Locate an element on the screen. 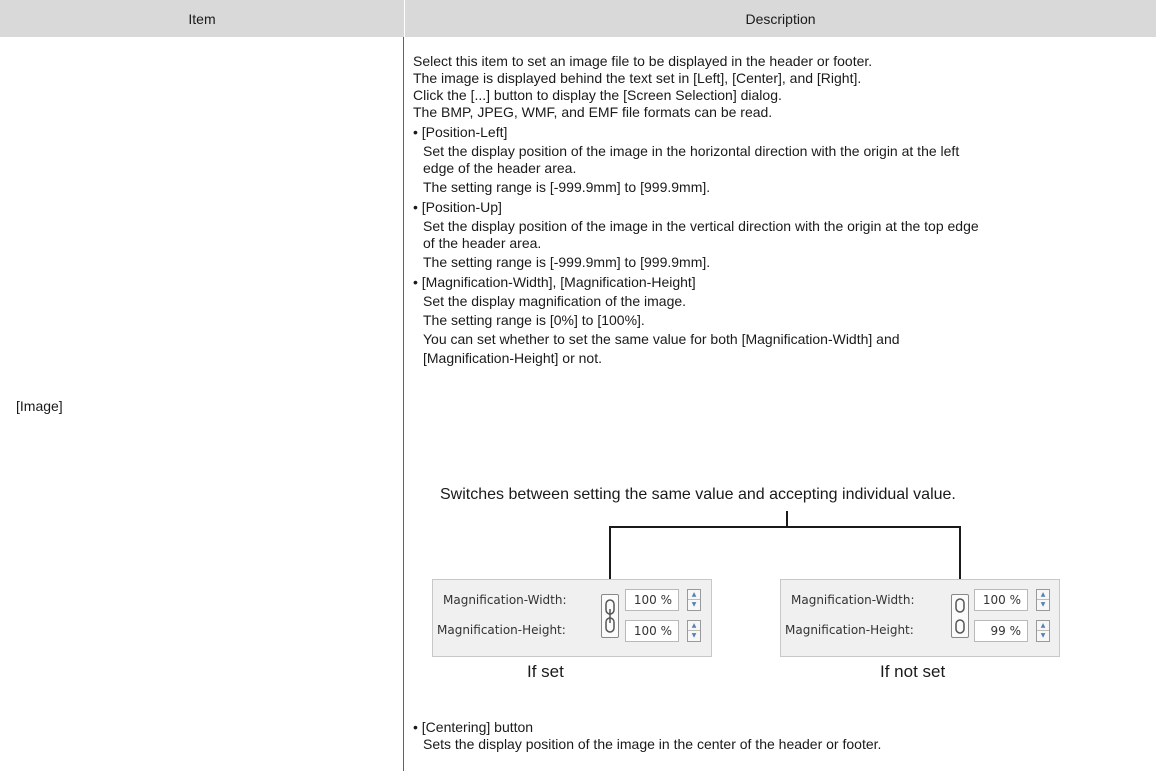 The image size is (1156, 771). position-left-line-2: edge of the header area. is located at coordinates (500, 168).